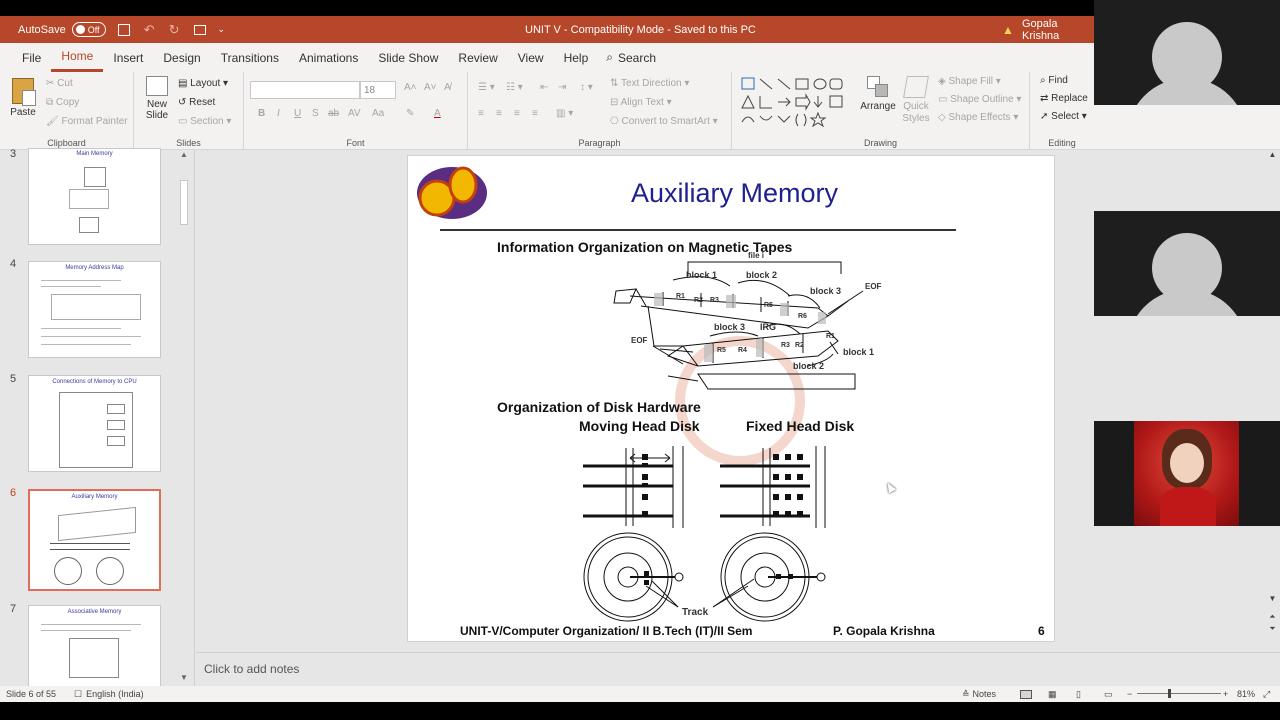 Image resolution: width=1280 pixels, height=720 pixels. What do you see at coordinates (333, 113) in the screenshot?
I see `strikethrough-icon: ab` at bounding box center [333, 113].